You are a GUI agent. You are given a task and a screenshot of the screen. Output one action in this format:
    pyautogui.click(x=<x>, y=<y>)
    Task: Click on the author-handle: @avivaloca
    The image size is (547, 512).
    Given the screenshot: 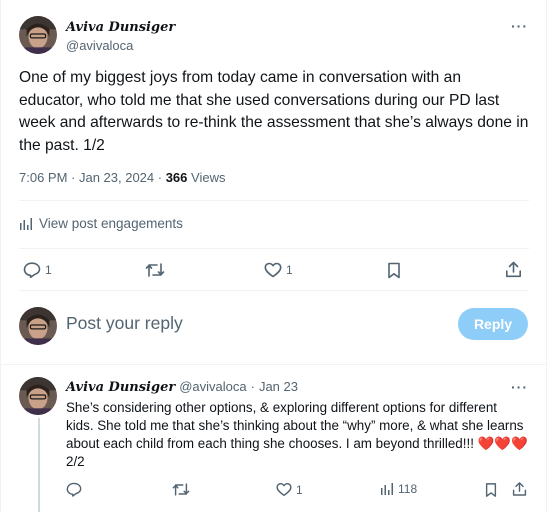 What is the action you would take?
    pyautogui.click(x=99, y=45)
    